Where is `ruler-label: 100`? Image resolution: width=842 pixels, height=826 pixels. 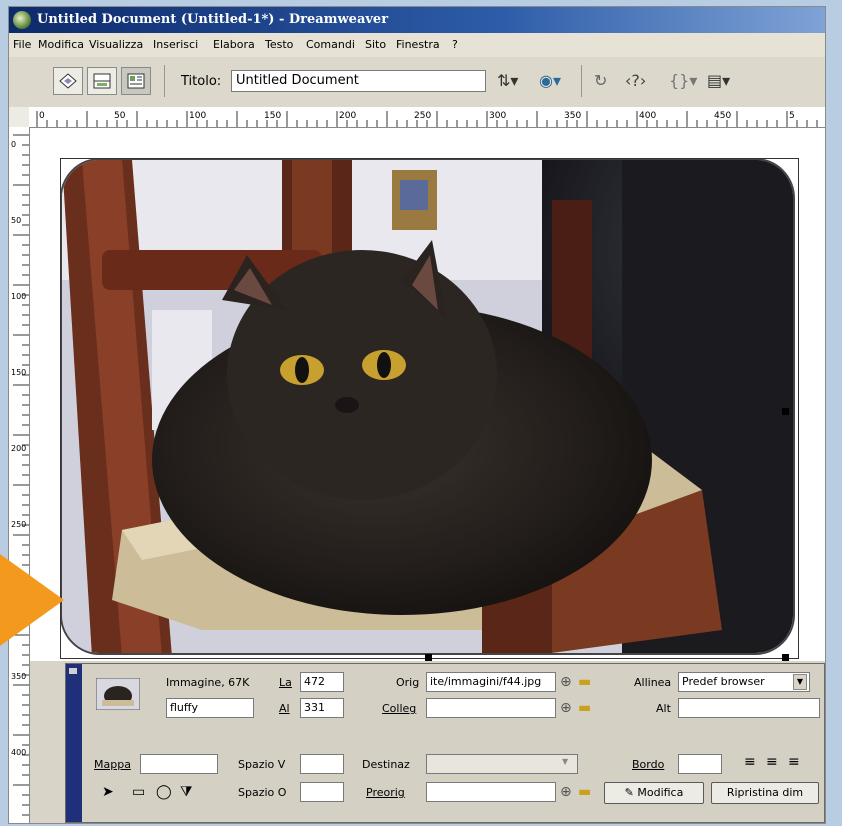
ruler-label: 100 is located at coordinates (197, 116).